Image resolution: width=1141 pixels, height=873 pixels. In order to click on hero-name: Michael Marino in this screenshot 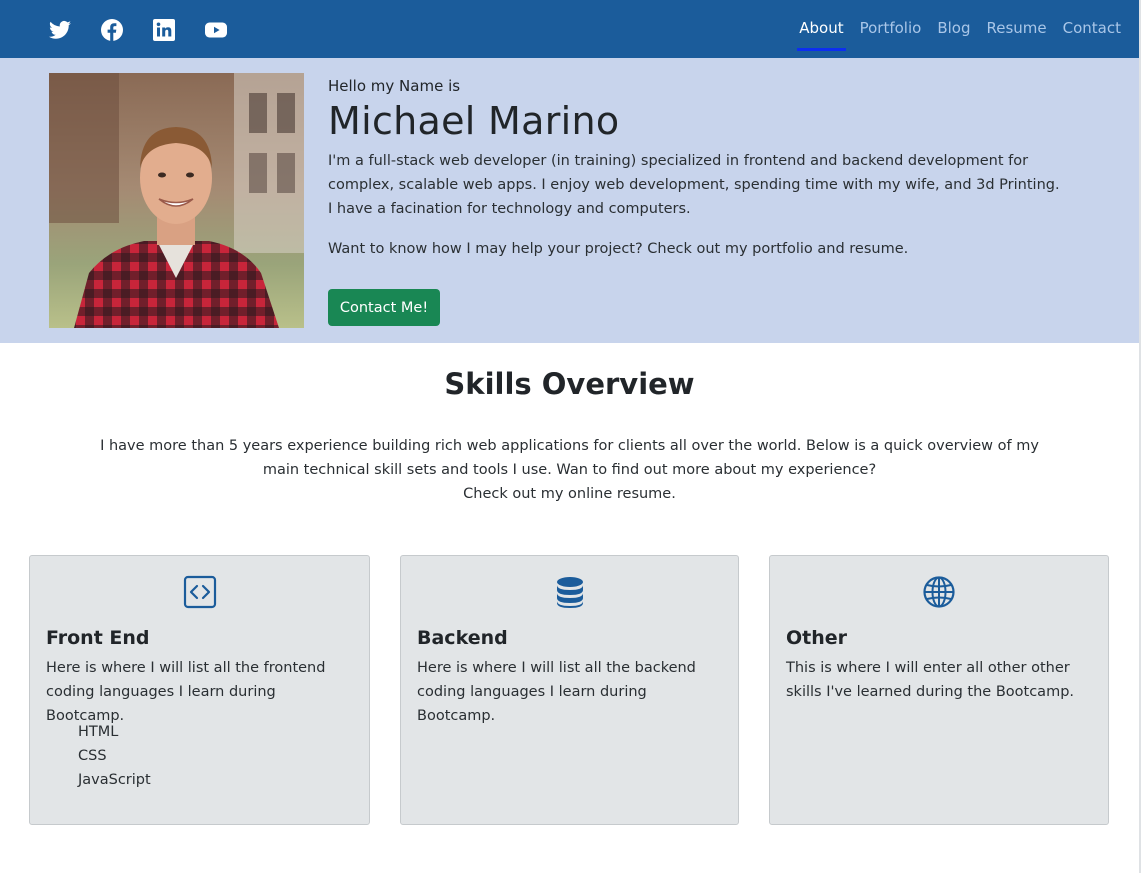, I will do `click(474, 121)`.